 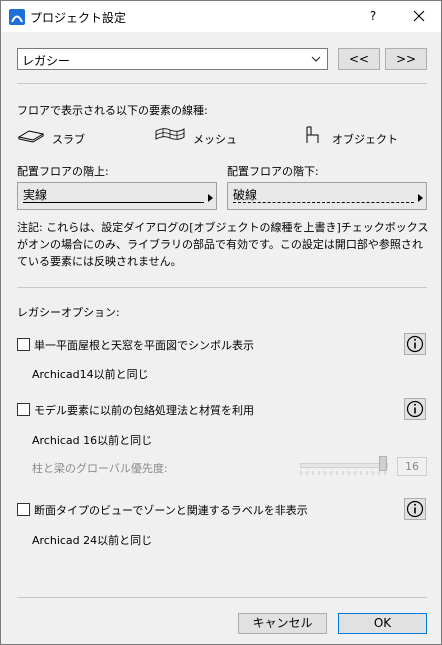 What do you see at coordinates (117, 196) in the screenshot?
I see `floor-above-line-type-popup: 実線` at bounding box center [117, 196].